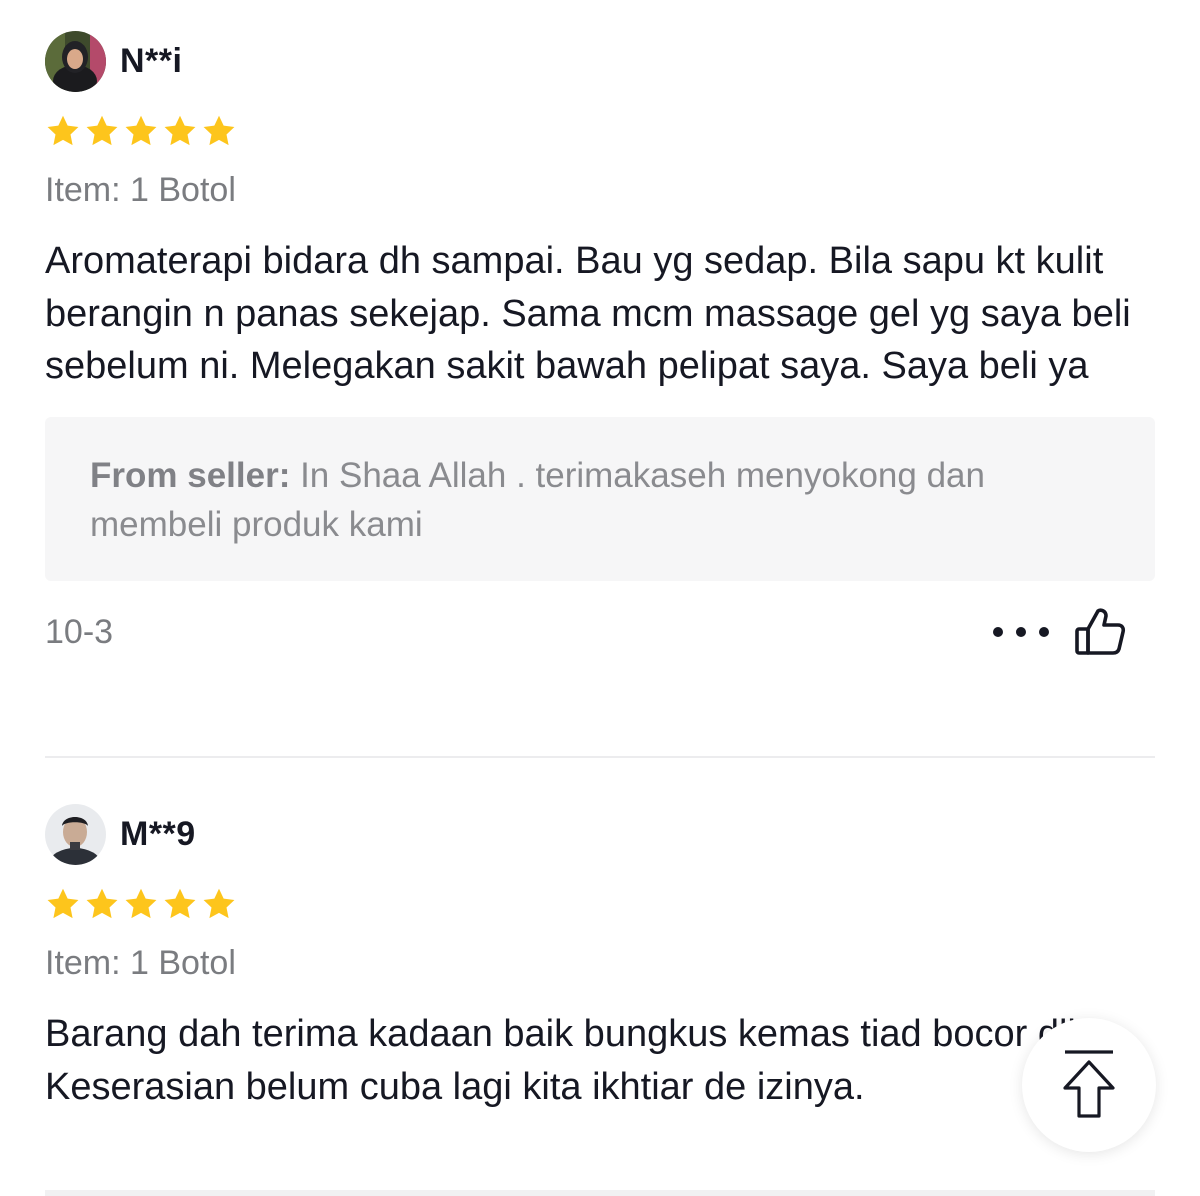 The height and width of the screenshot is (1196, 1200). What do you see at coordinates (600, 61) in the screenshot?
I see `review-header: N**i` at bounding box center [600, 61].